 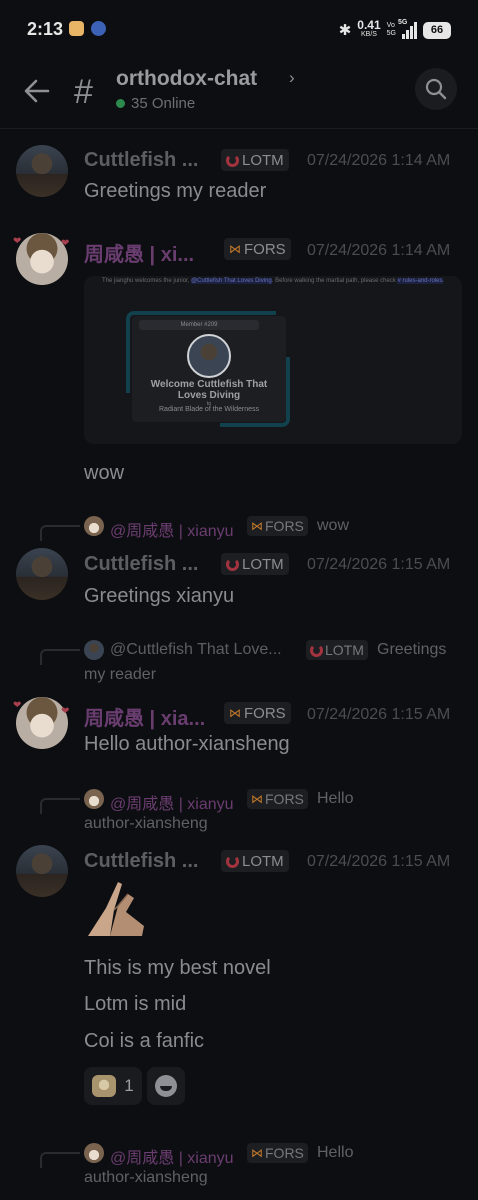 I want to click on signal-icon: 5G, so click(x=407, y=29).